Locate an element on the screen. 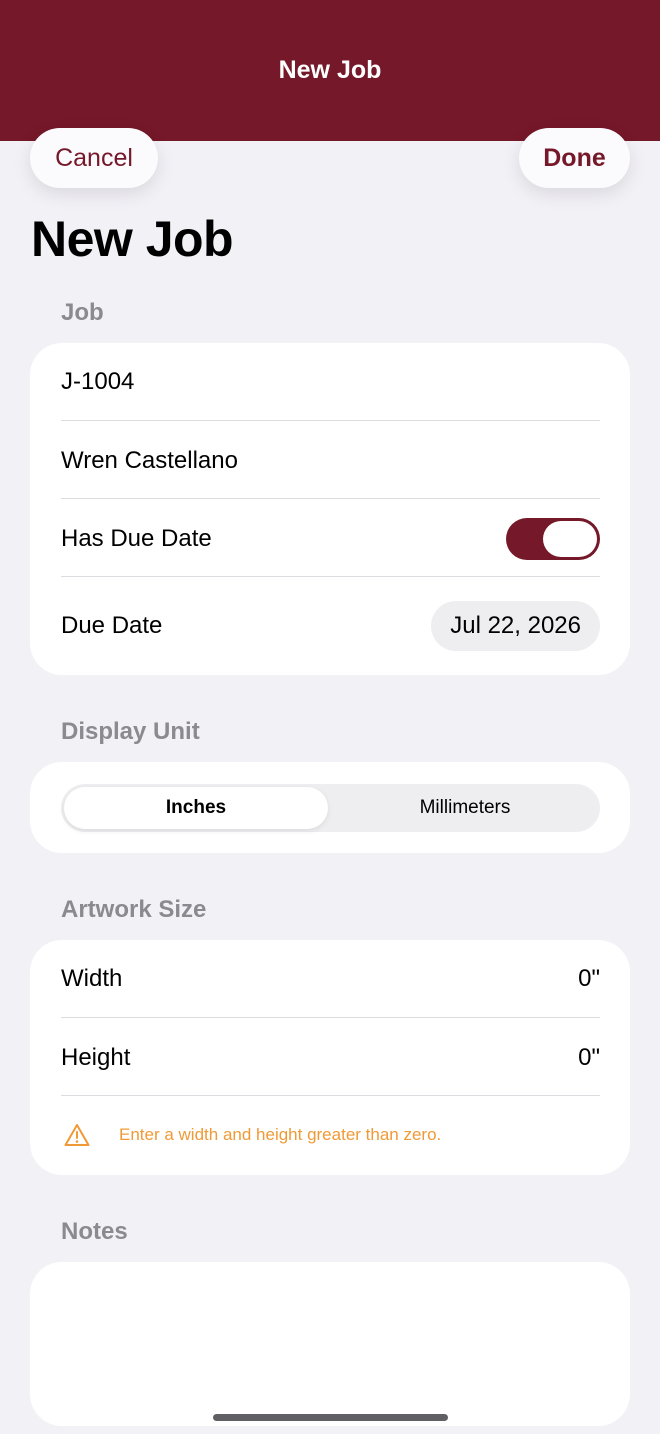 The image size is (660, 1434). cancel-button: Cancel is located at coordinates (94, 158).